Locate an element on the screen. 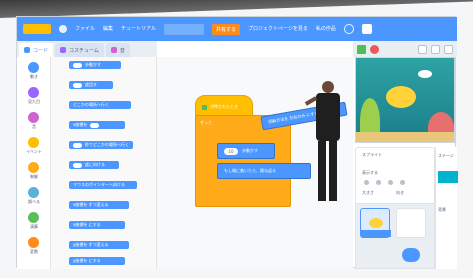  looks-dot-icon is located at coordinates (33, 92).